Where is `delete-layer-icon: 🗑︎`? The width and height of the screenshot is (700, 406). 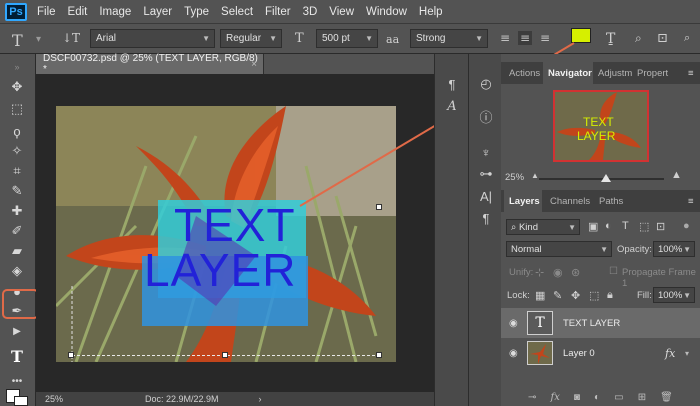 delete-layer-icon: 🗑︎ is located at coordinates (666, 397).